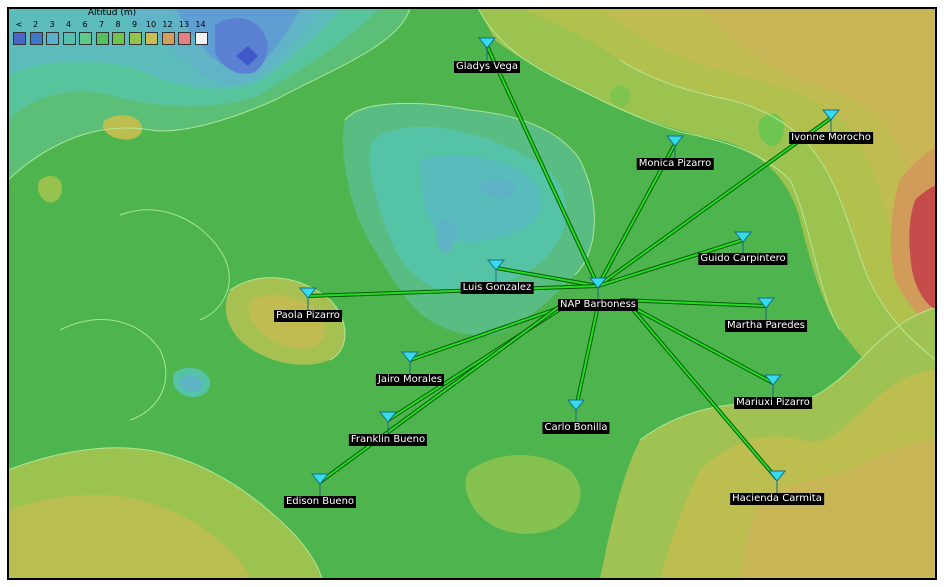  I want to click on legend-tick: 13, so click(184, 24).